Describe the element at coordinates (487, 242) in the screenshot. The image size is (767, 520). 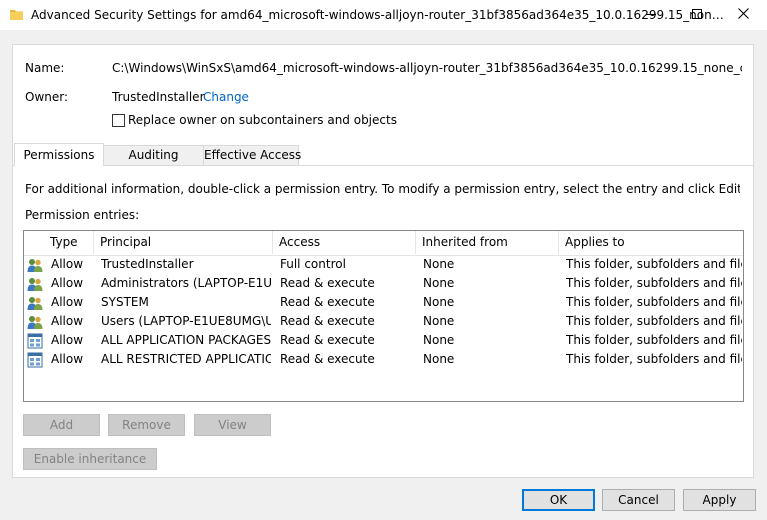
I see `column-inherited-from: Inherited from` at that location.